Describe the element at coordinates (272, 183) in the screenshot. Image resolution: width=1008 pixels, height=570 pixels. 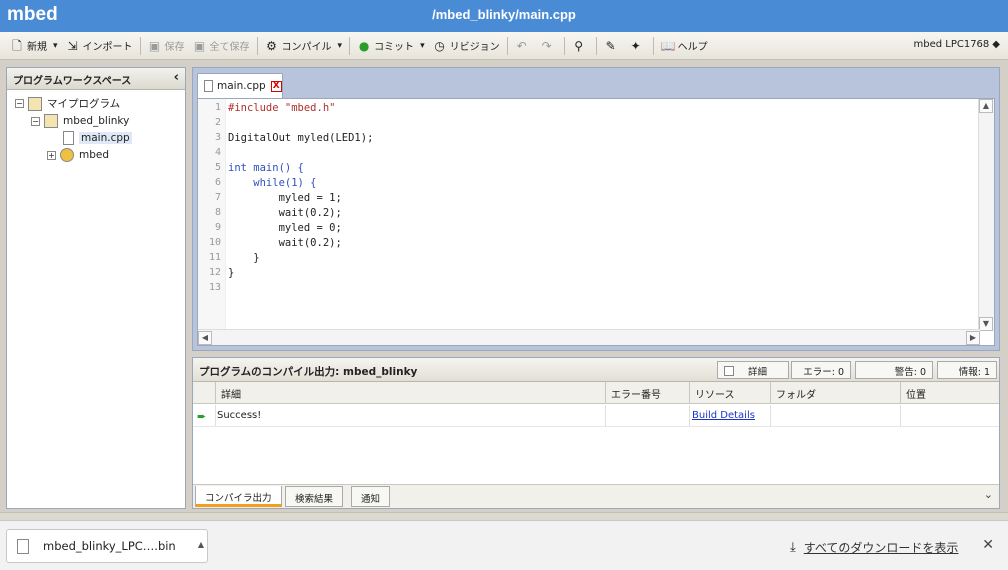
I see `code-line: while(1) {` at that location.